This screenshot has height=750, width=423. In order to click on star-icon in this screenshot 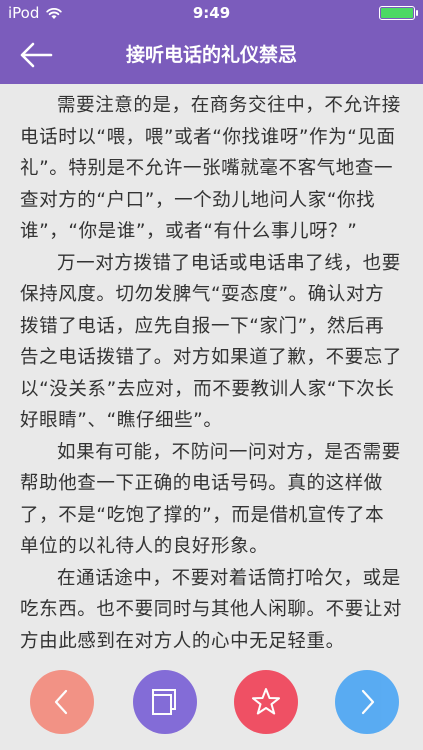, I will do `click(266, 701)`.